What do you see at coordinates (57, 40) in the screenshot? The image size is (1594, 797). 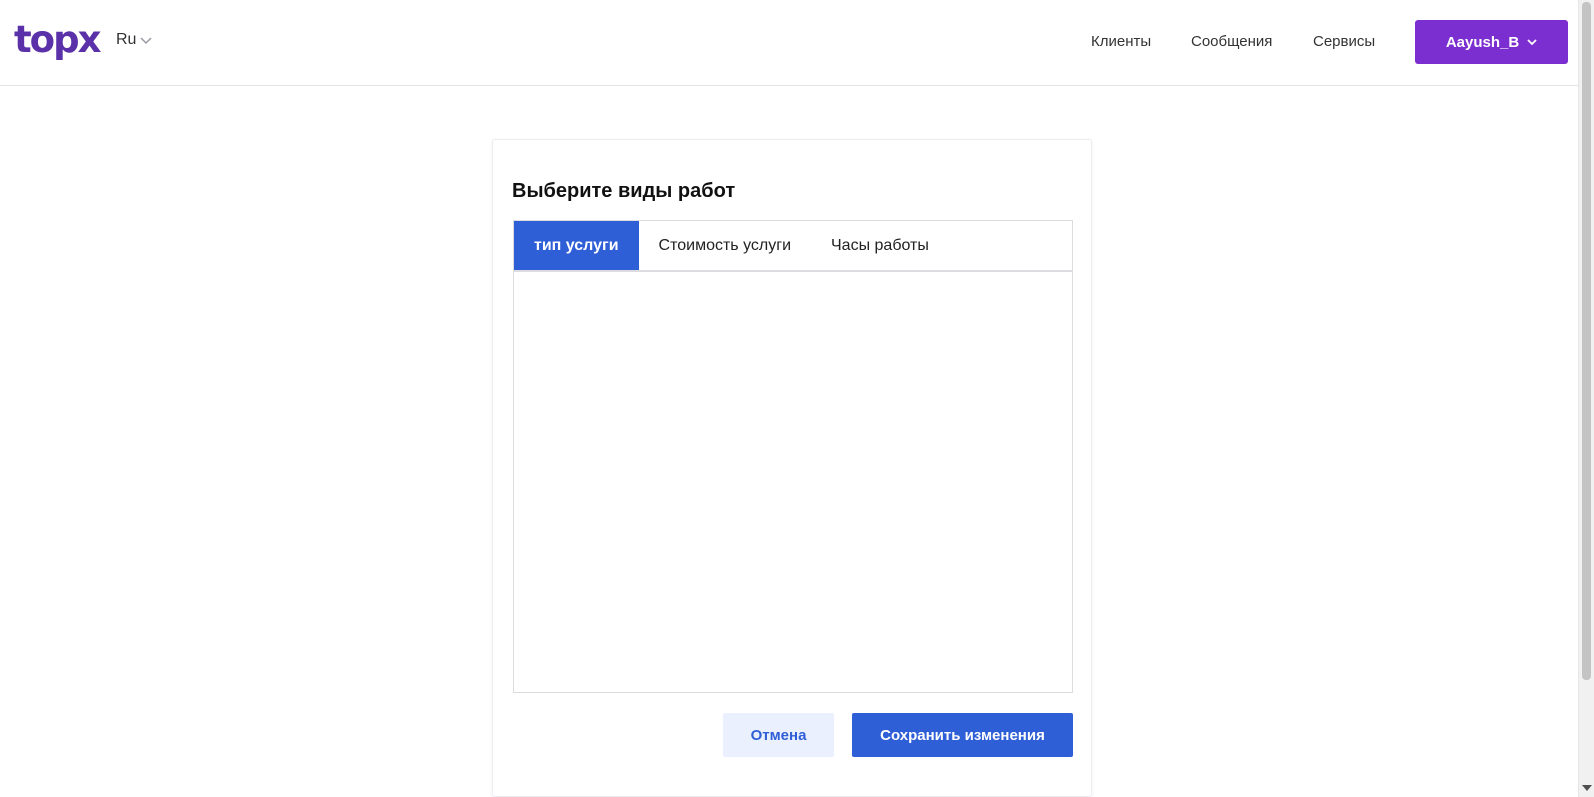 I see `topx-logo: topx` at bounding box center [57, 40].